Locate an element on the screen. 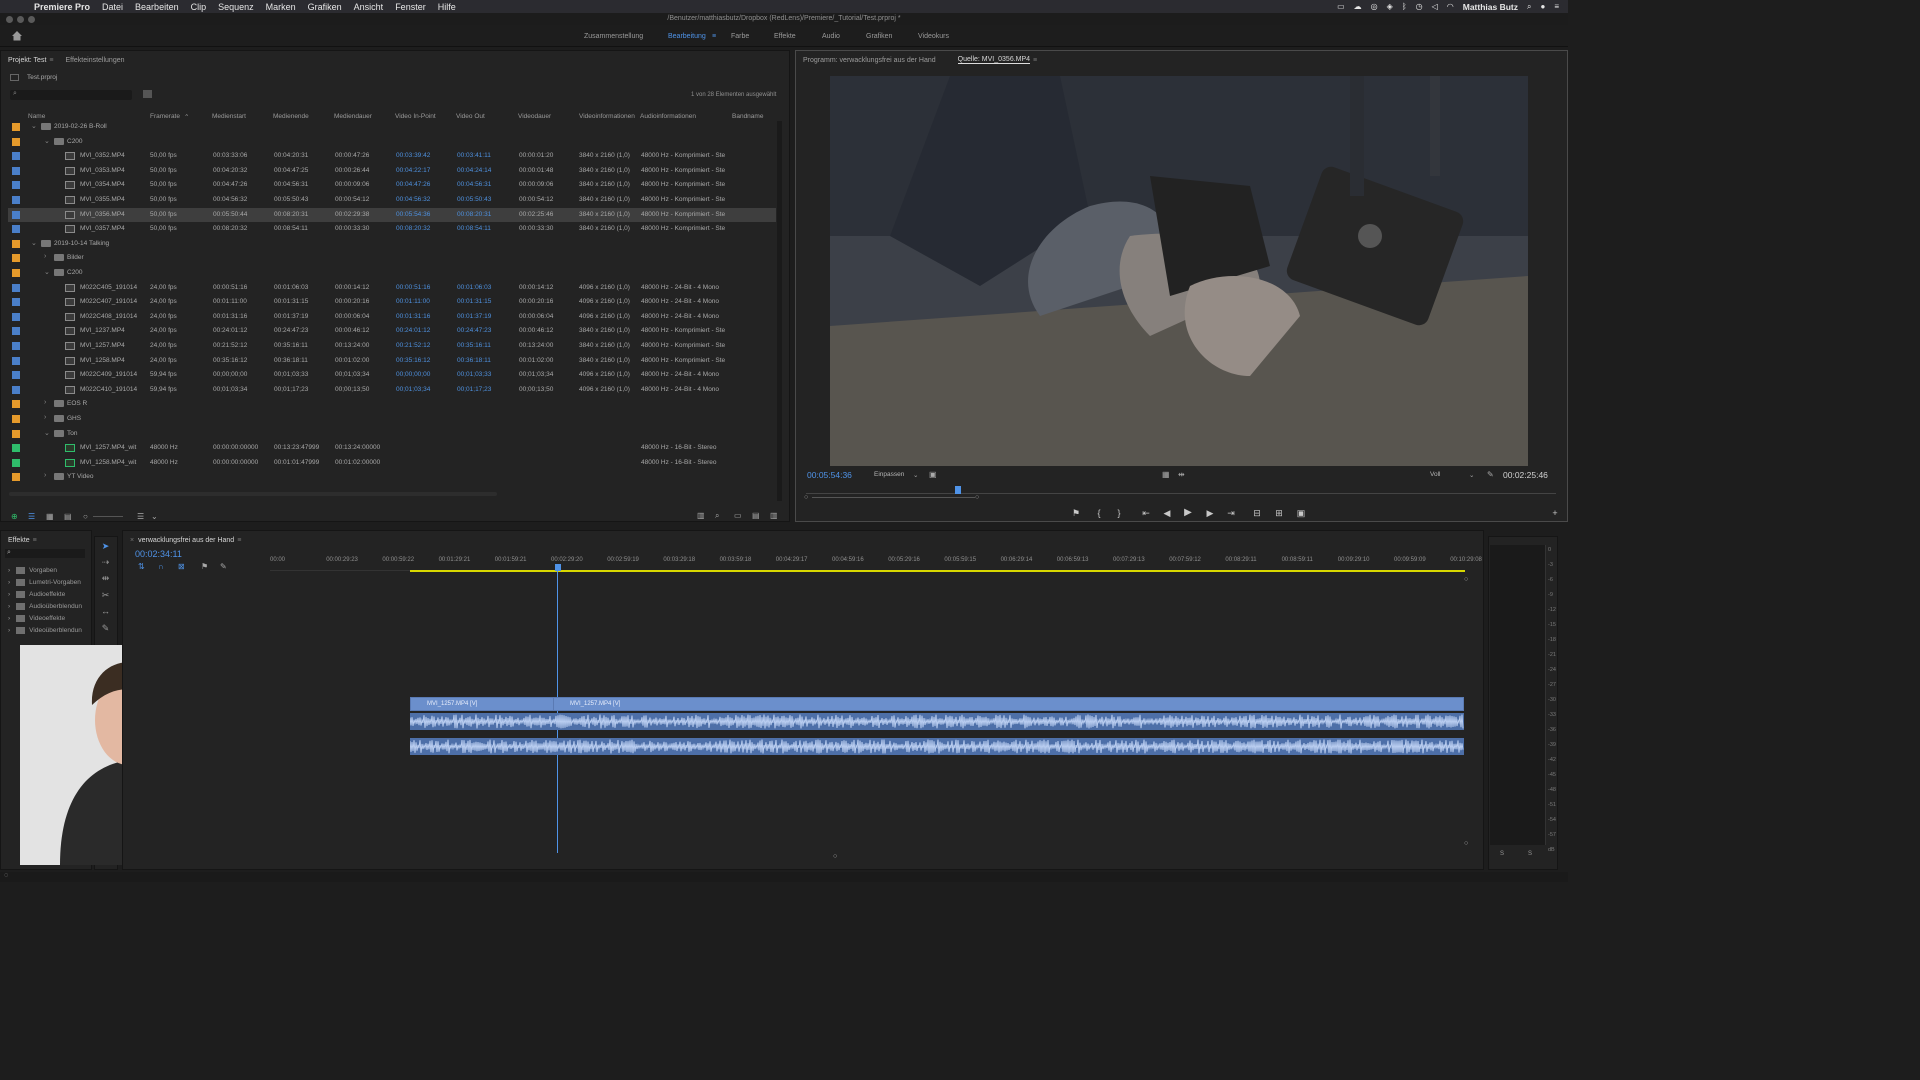 The width and height of the screenshot is (1920, 1080). close-window-button is located at coordinates (9, 19).